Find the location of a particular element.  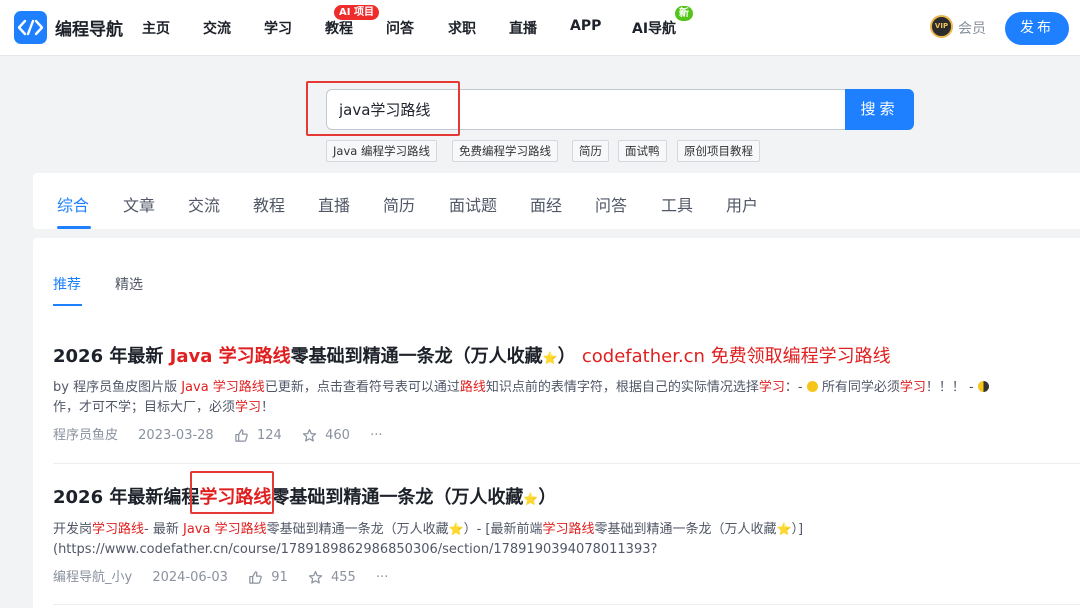

tab-articles: 文章 is located at coordinates (139, 204).